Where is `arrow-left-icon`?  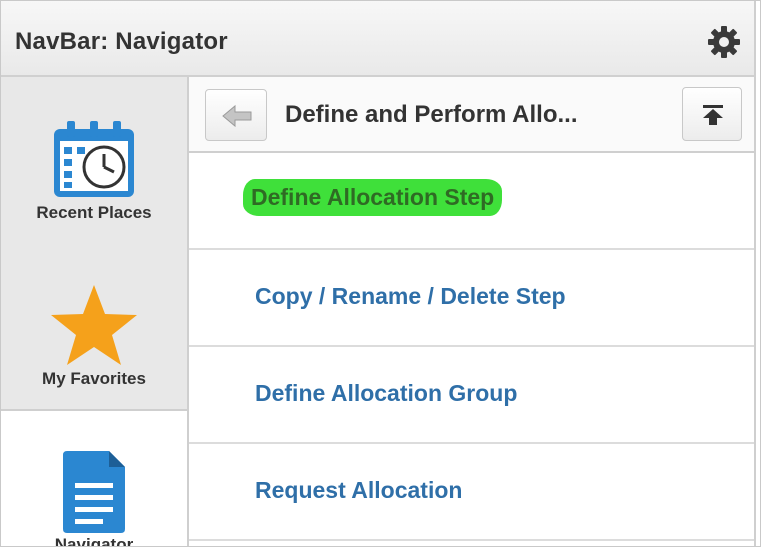 arrow-left-icon is located at coordinates (237, 116).